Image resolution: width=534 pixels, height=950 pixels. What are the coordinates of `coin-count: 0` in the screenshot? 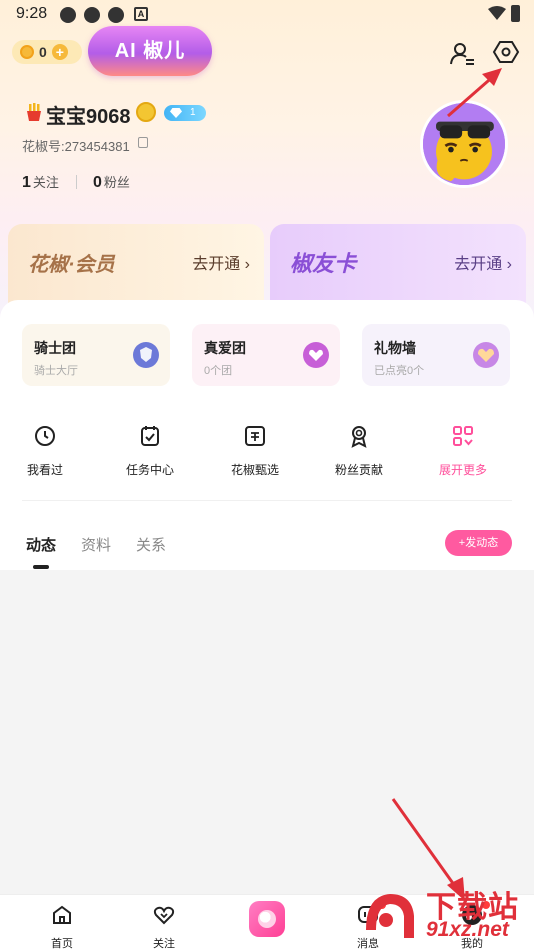 It's located at (43, 52).